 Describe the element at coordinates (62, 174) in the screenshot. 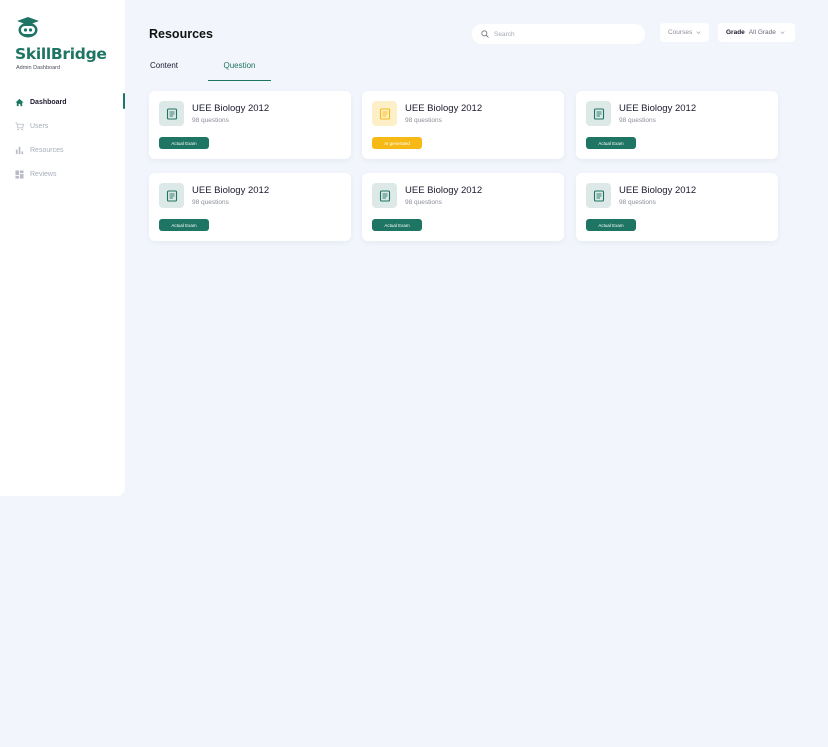

I see `sidebar-item-reviews: Reviews` at that location.